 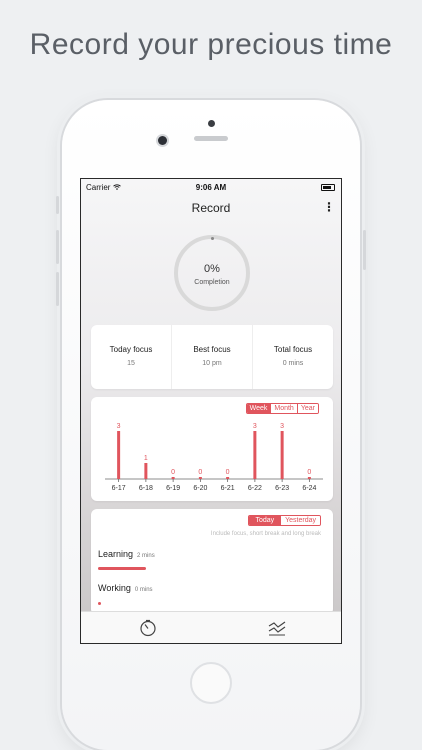 I want to click on status-time: 9:06 AM, so click(x=211, y=187).